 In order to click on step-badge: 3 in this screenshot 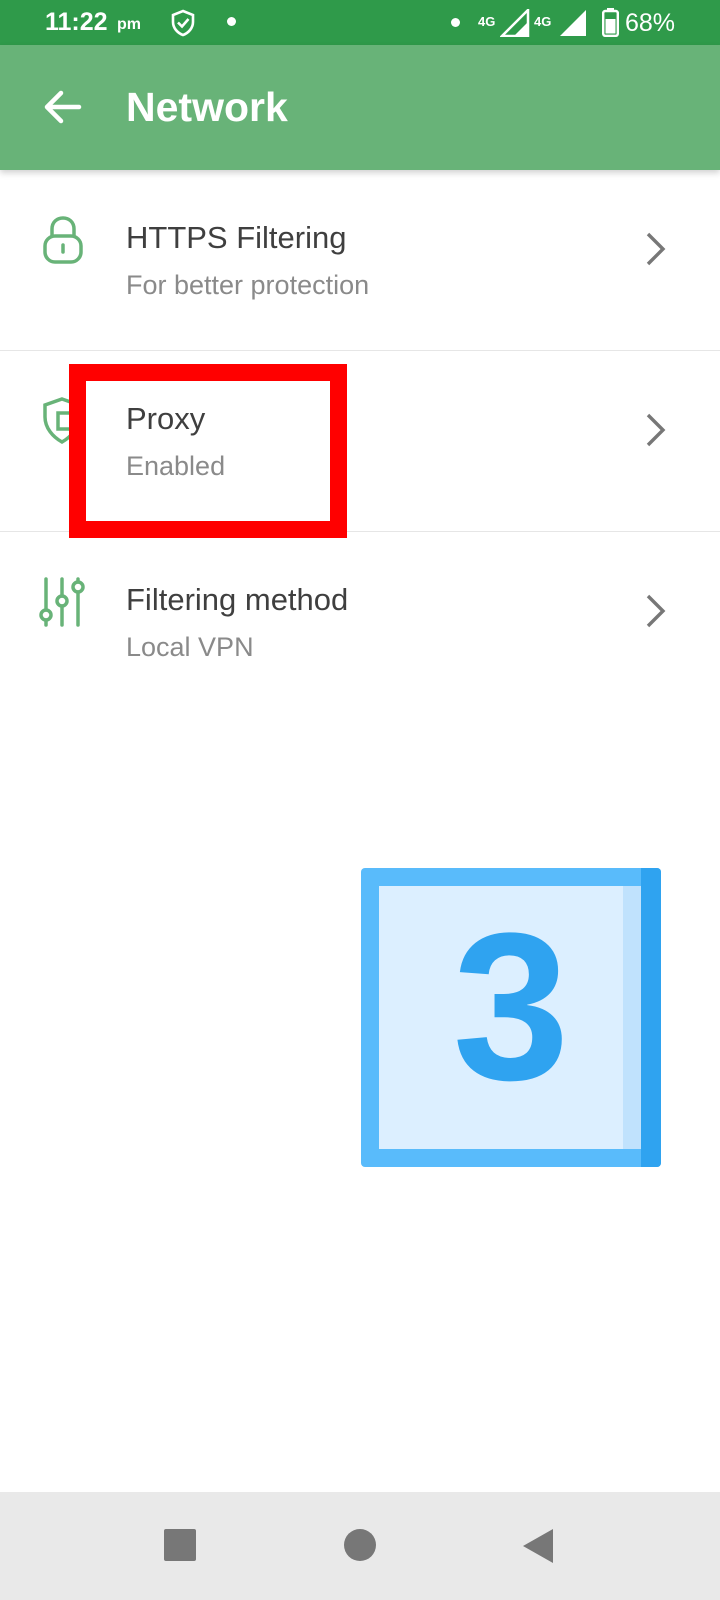, I will do `click(511, 1017)`.